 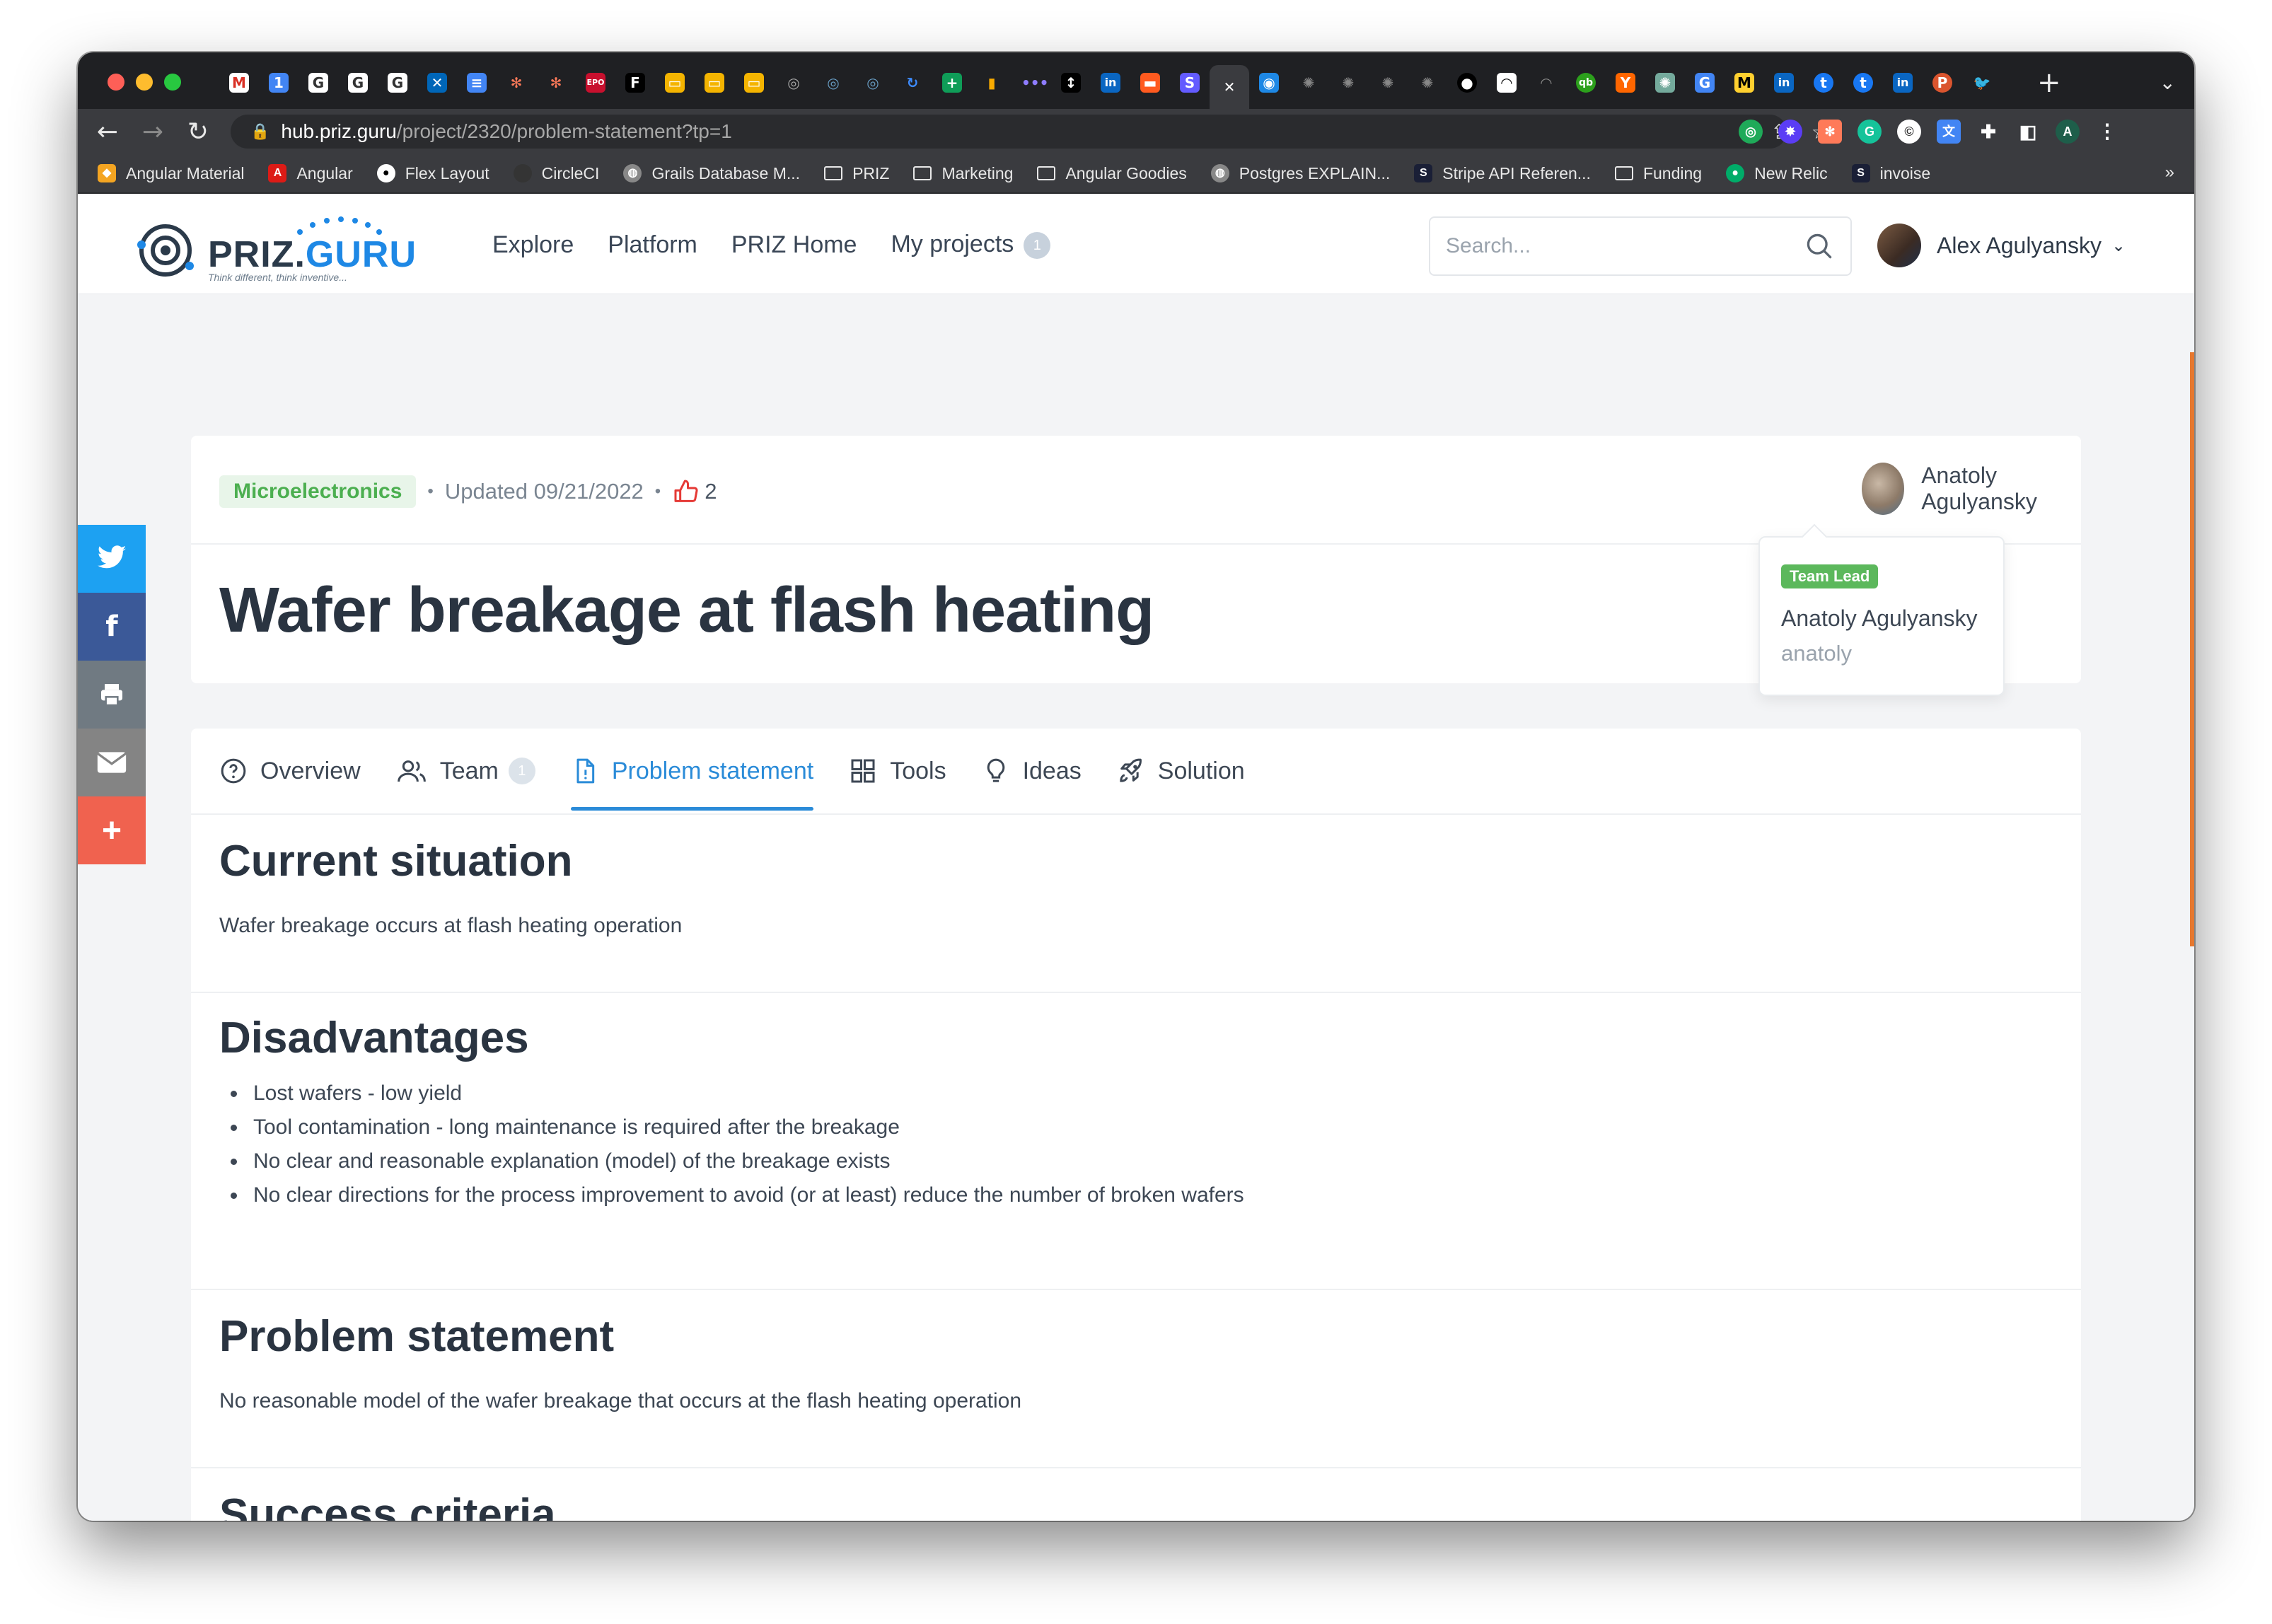 I want to click on browser-tab: ↻, so click(x=913, y=82).